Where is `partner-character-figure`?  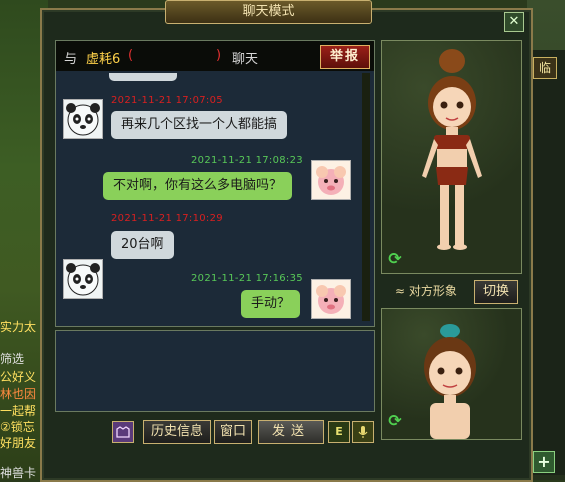 partner-character-figure is located at coordinates (452, 149).